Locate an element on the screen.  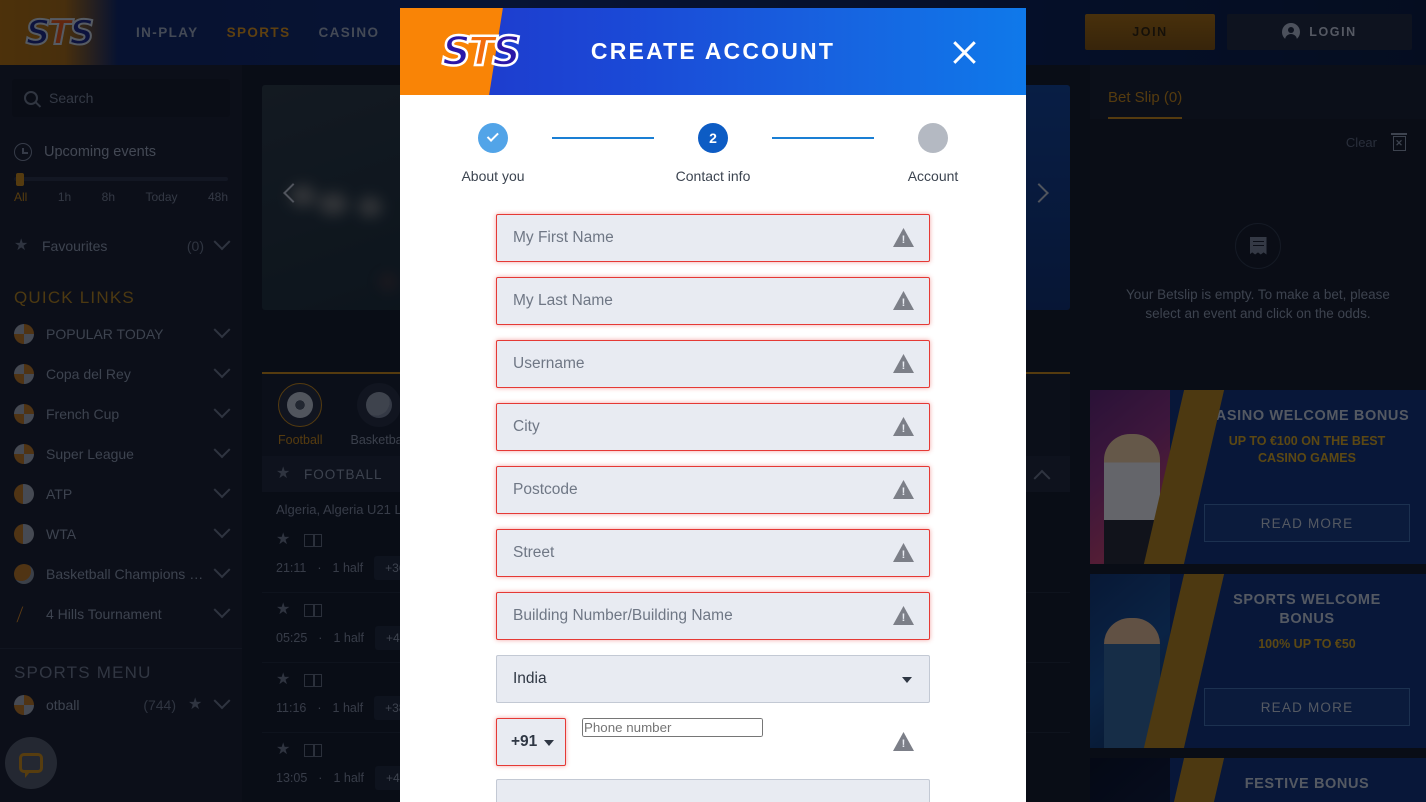
phone-prefix-field: +91 is located at coordinates (531, 742).